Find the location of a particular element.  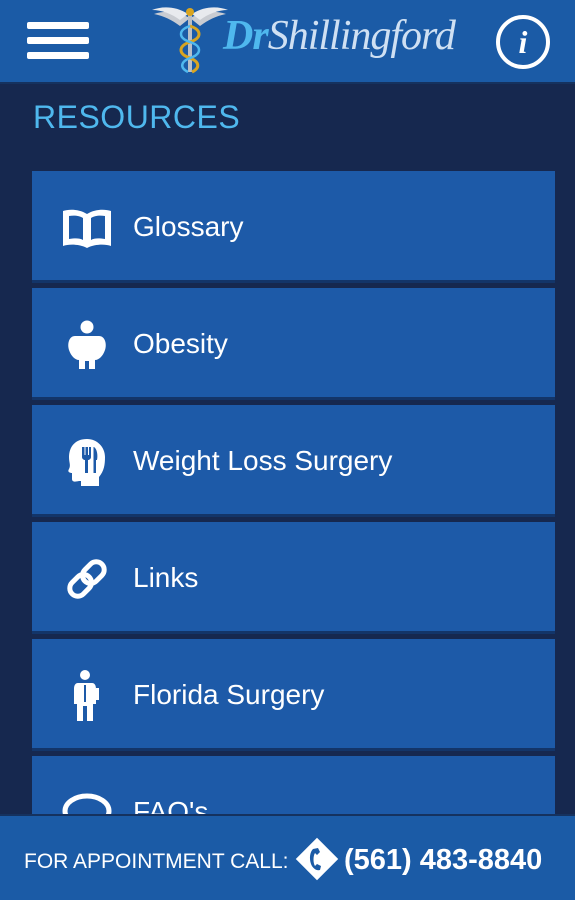

app-header: DrShillingford i is located at coordinates (287, 42).